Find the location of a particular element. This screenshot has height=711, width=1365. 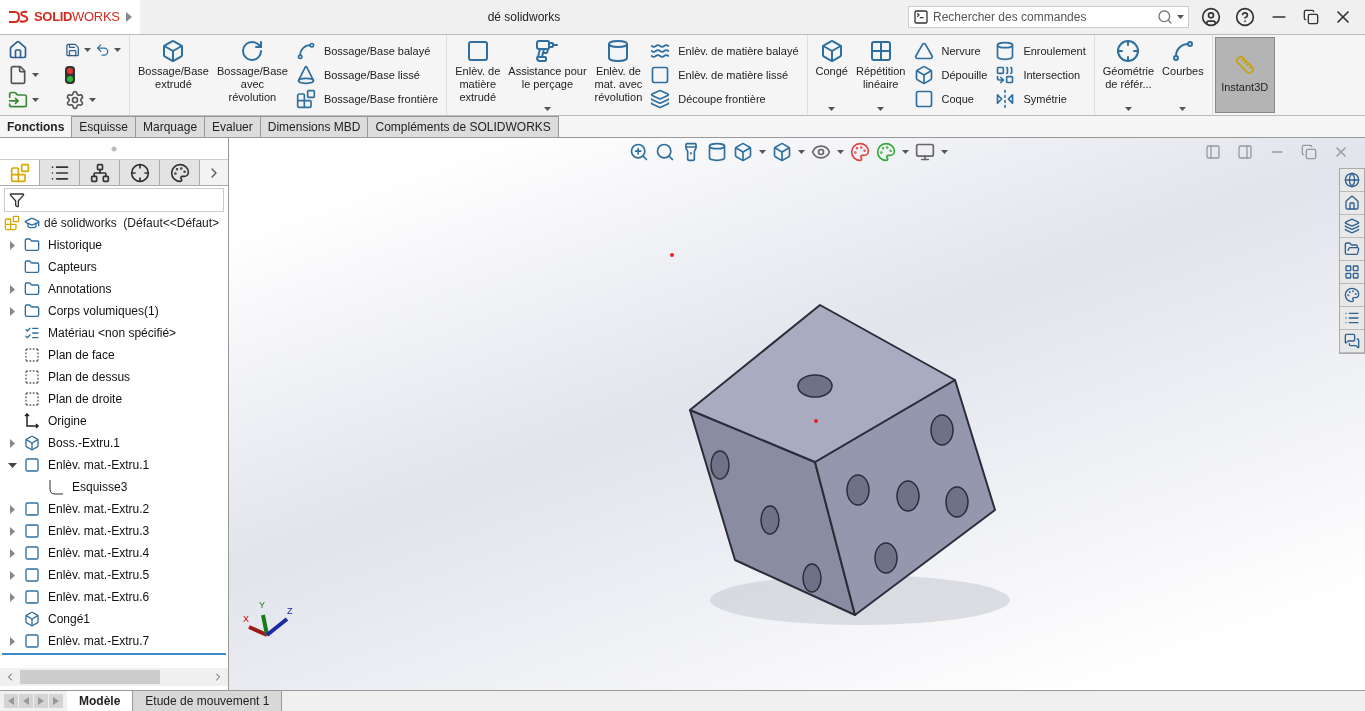

zoom-icon is located at coordinates (639, 152).